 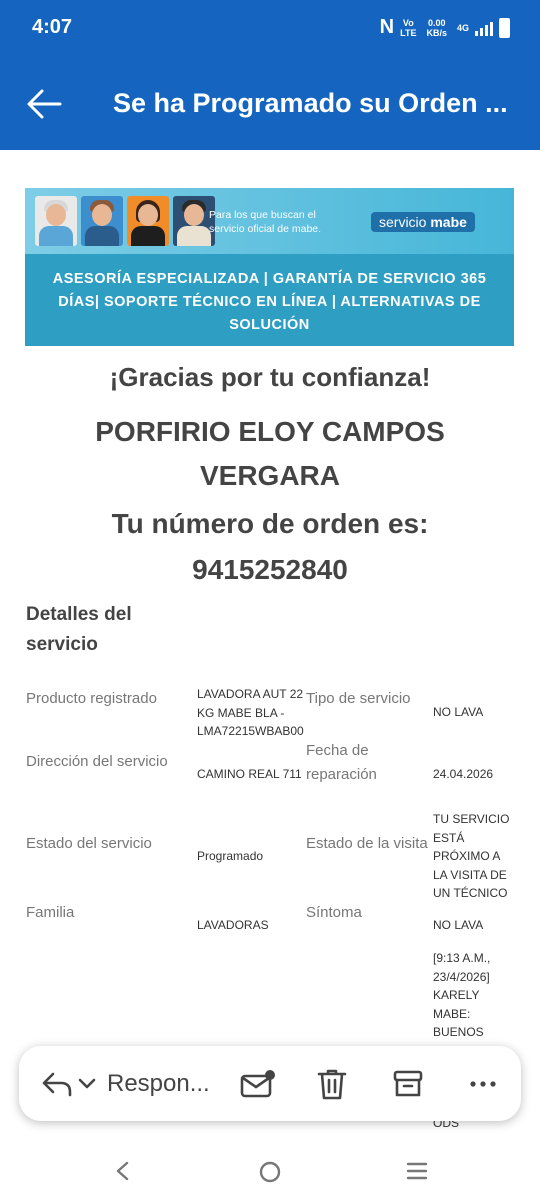 I want to click on mail-unread-icon, so click(x=257, y=1084).